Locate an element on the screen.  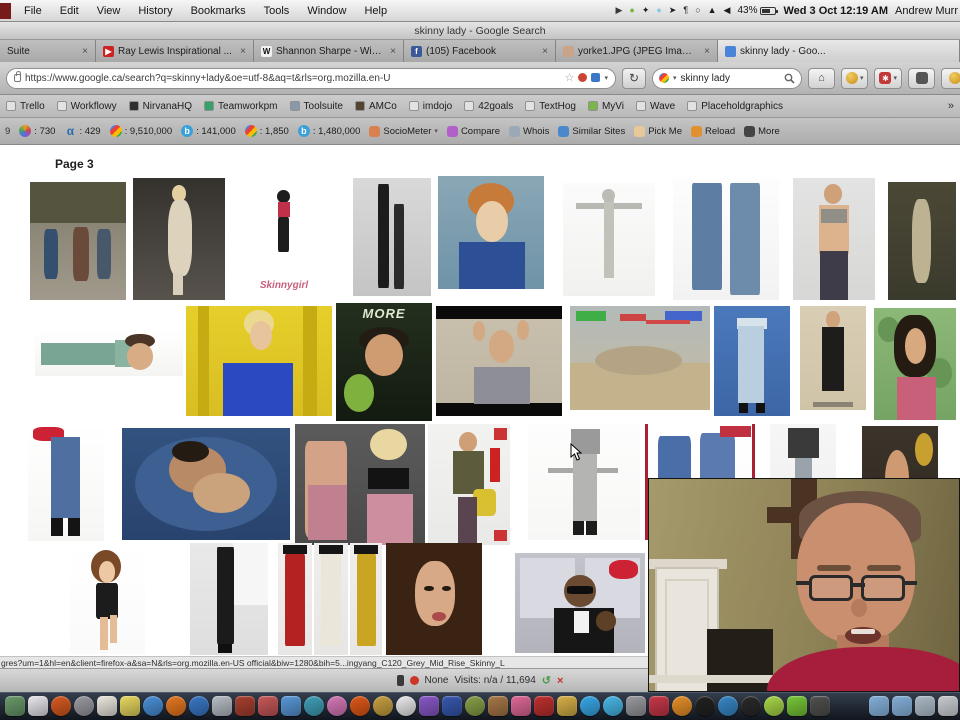
folder-icon-b is located at coordinates (902, 706).